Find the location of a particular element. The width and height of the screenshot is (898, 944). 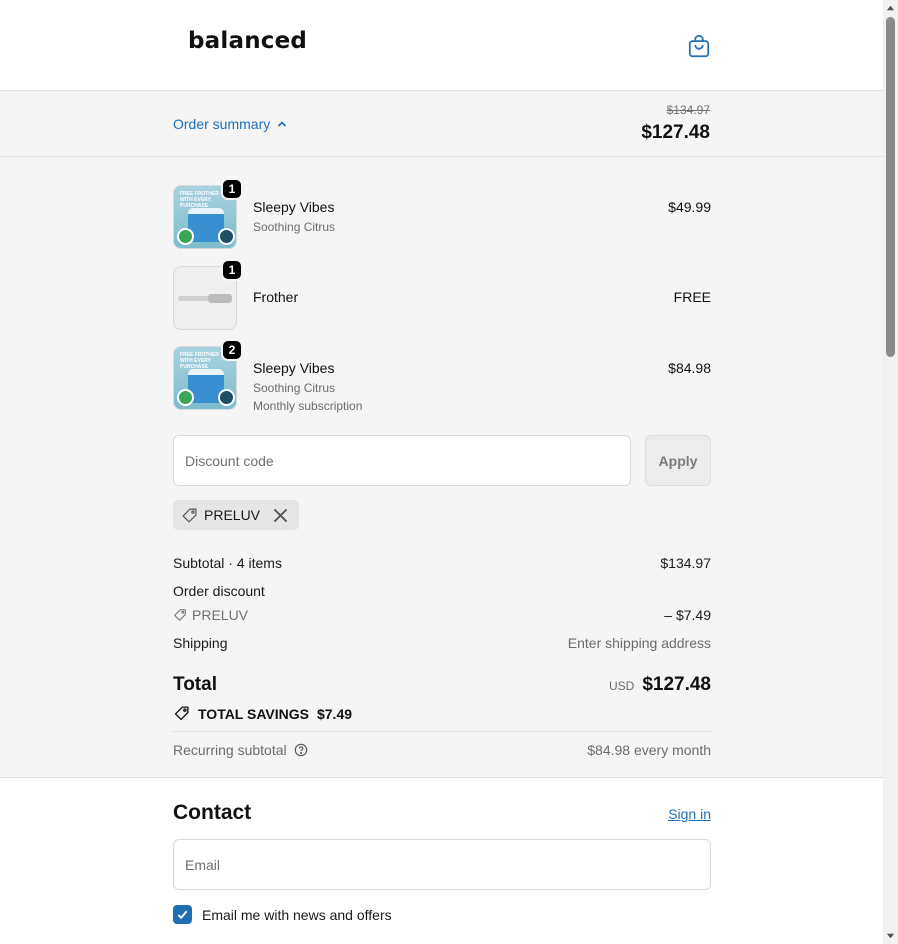

total-amount: USD $127.48 is located at coordinates (660, 685).